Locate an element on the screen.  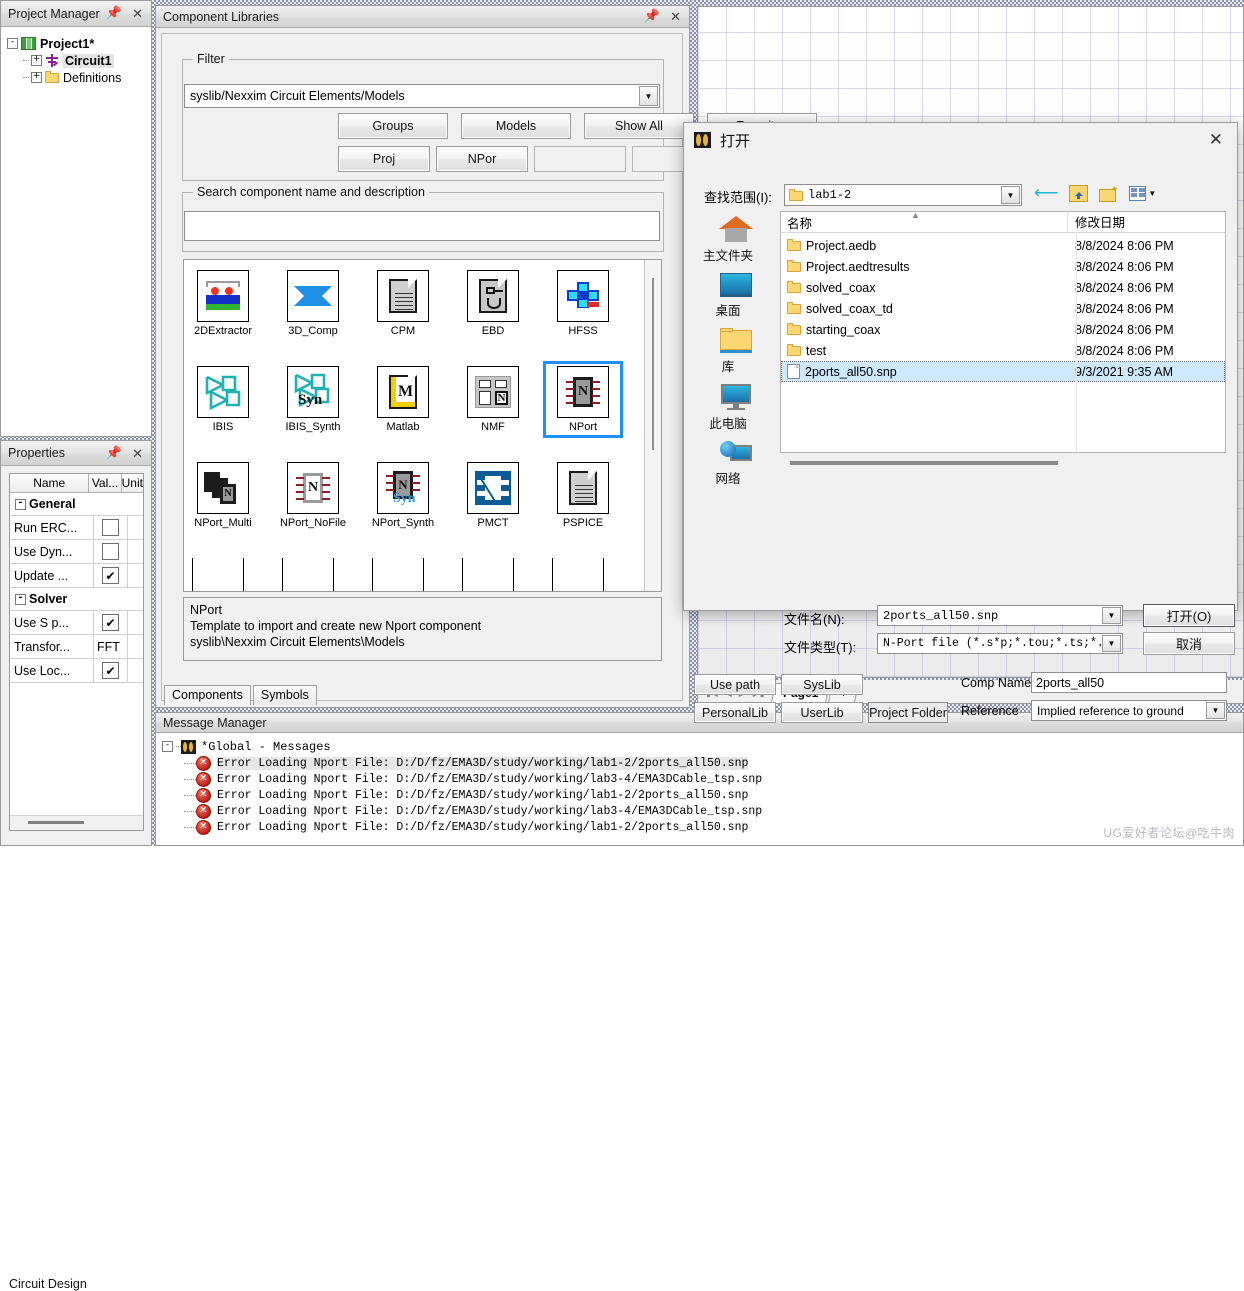
back-arrow-icon: ⟵ is located at coordinates (1046, 193).